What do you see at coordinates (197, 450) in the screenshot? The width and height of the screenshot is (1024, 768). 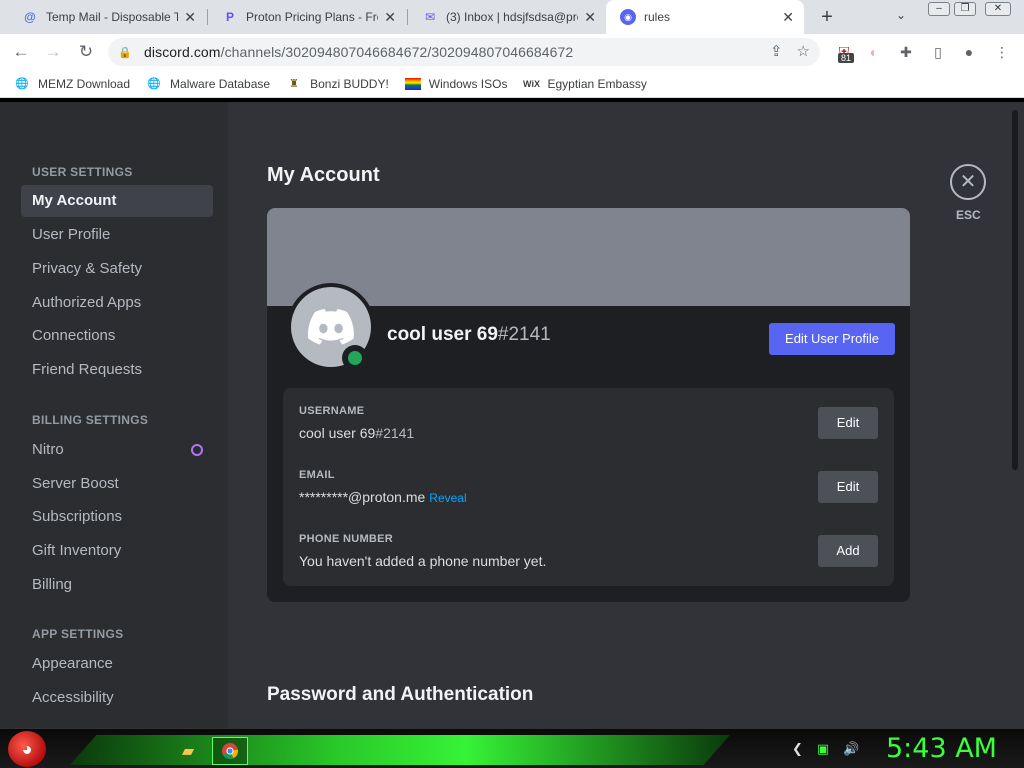 I see `nitro-icon` at bounding box center [197, 450].